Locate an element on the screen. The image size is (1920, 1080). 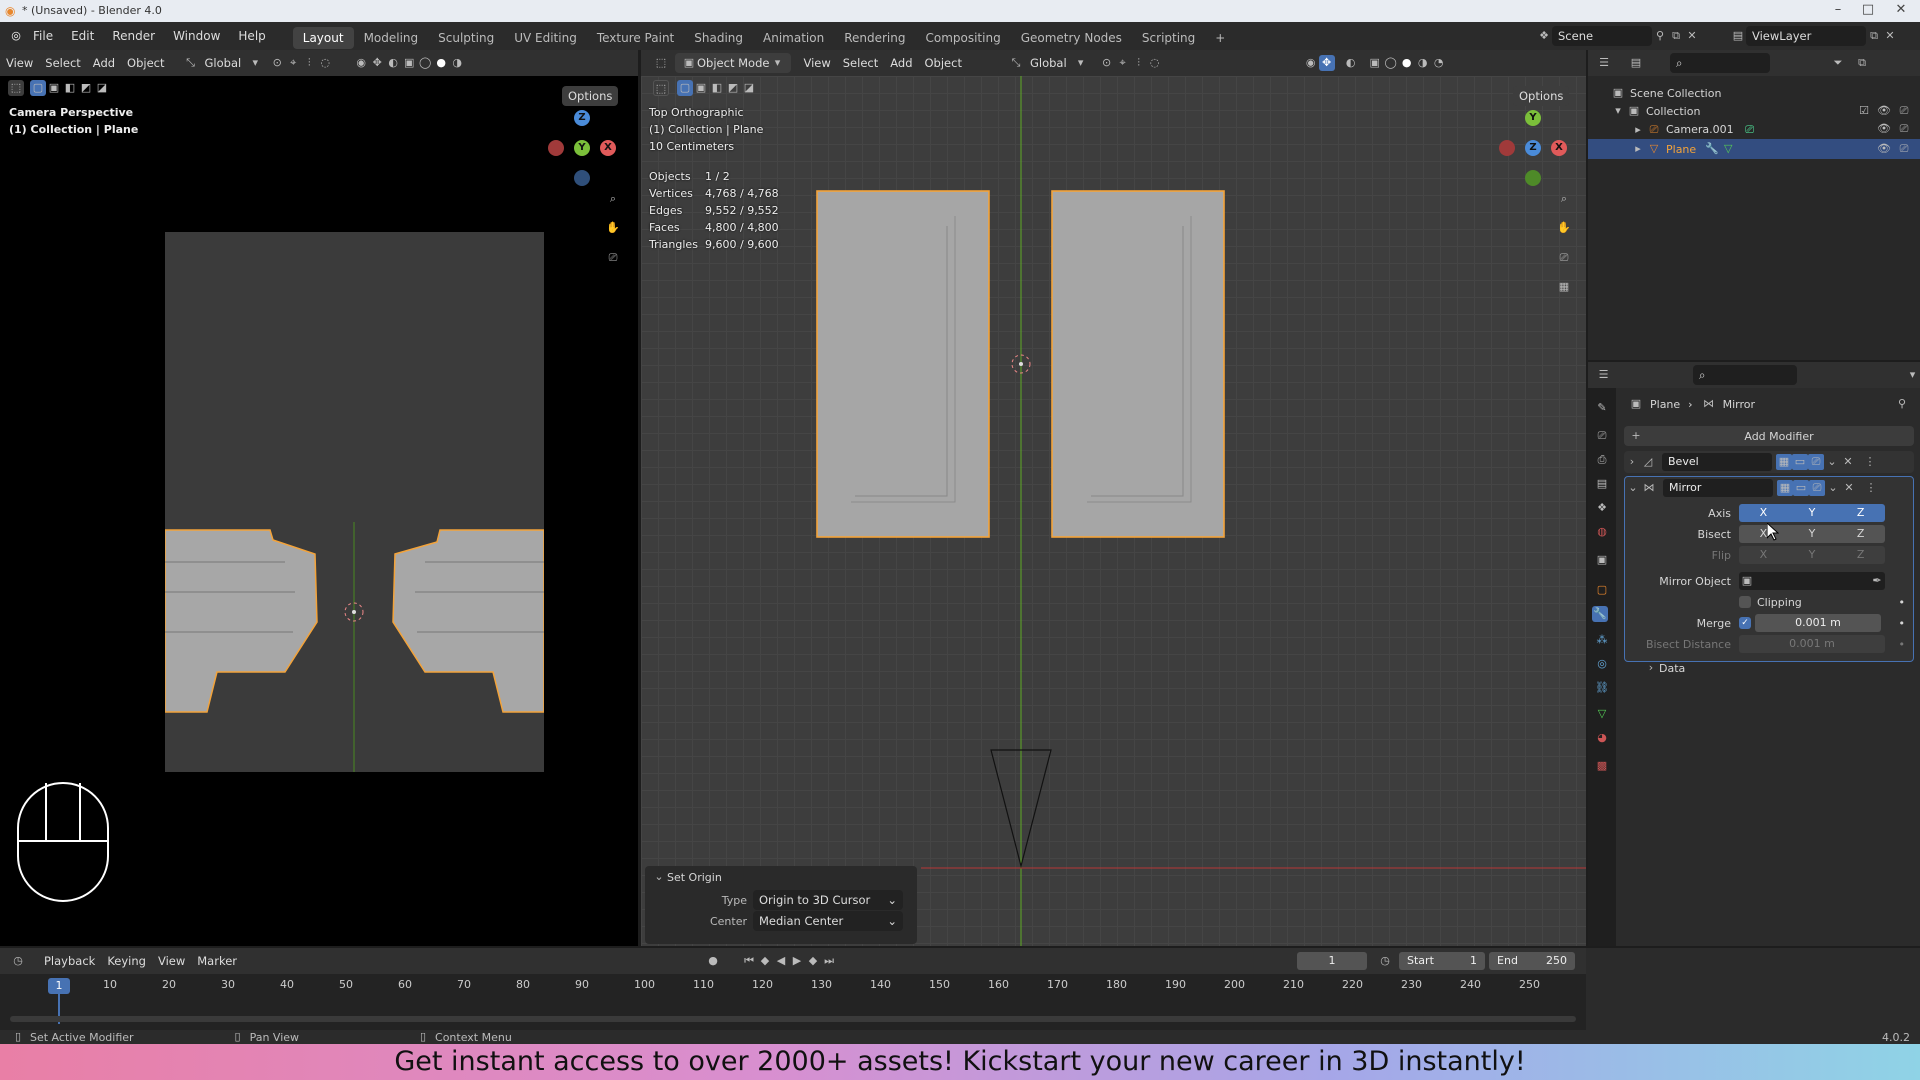
eyedropper-icon: ✒ is located at coordinates (1877, 581).